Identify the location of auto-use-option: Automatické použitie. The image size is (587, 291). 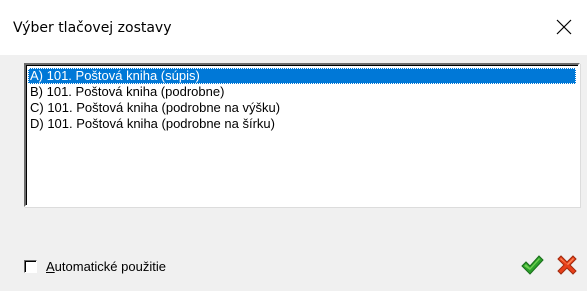
(95, 266).